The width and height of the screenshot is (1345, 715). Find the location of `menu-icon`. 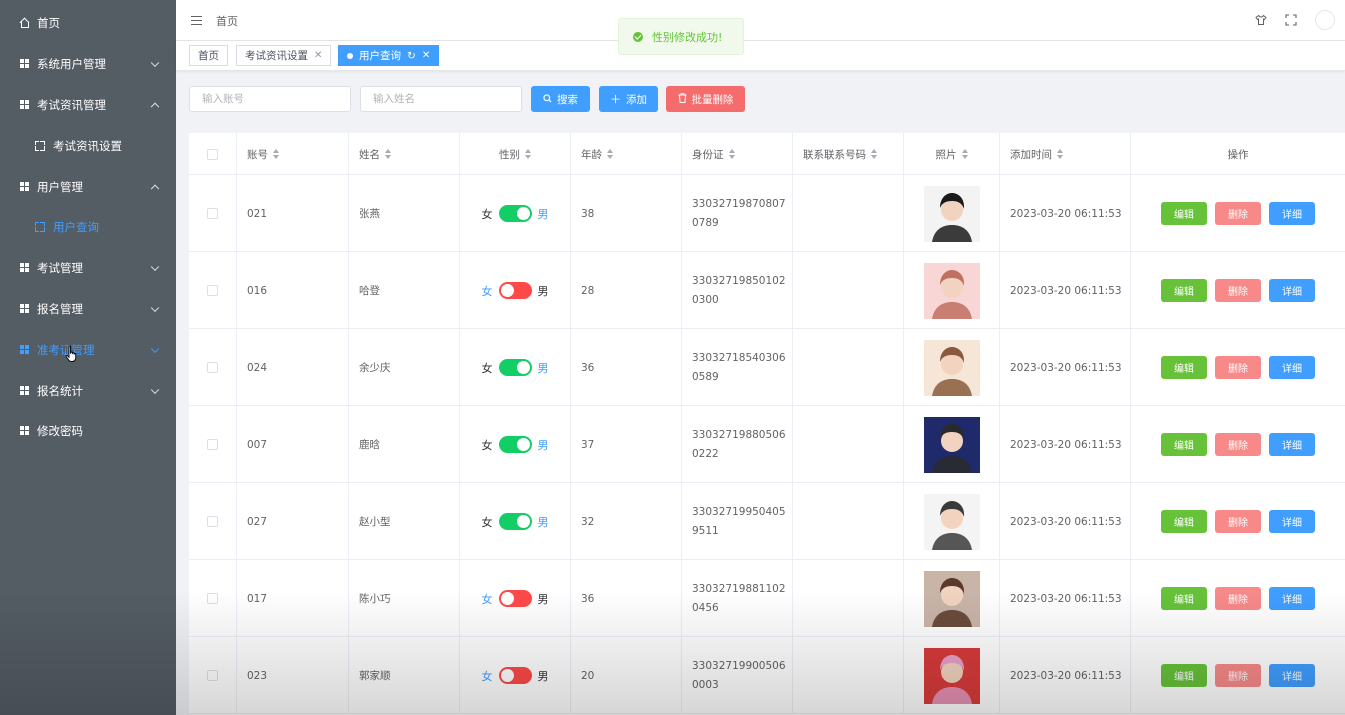

menu-icon is located at coordinates (40, 145).